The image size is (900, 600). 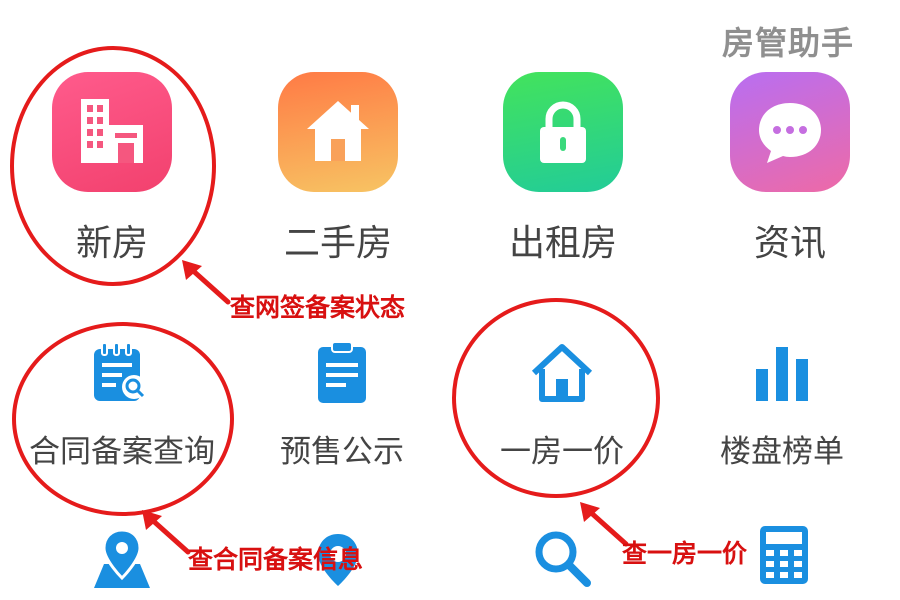 I want to click on highlight-ring-one-price, so click(x=556, y=398).